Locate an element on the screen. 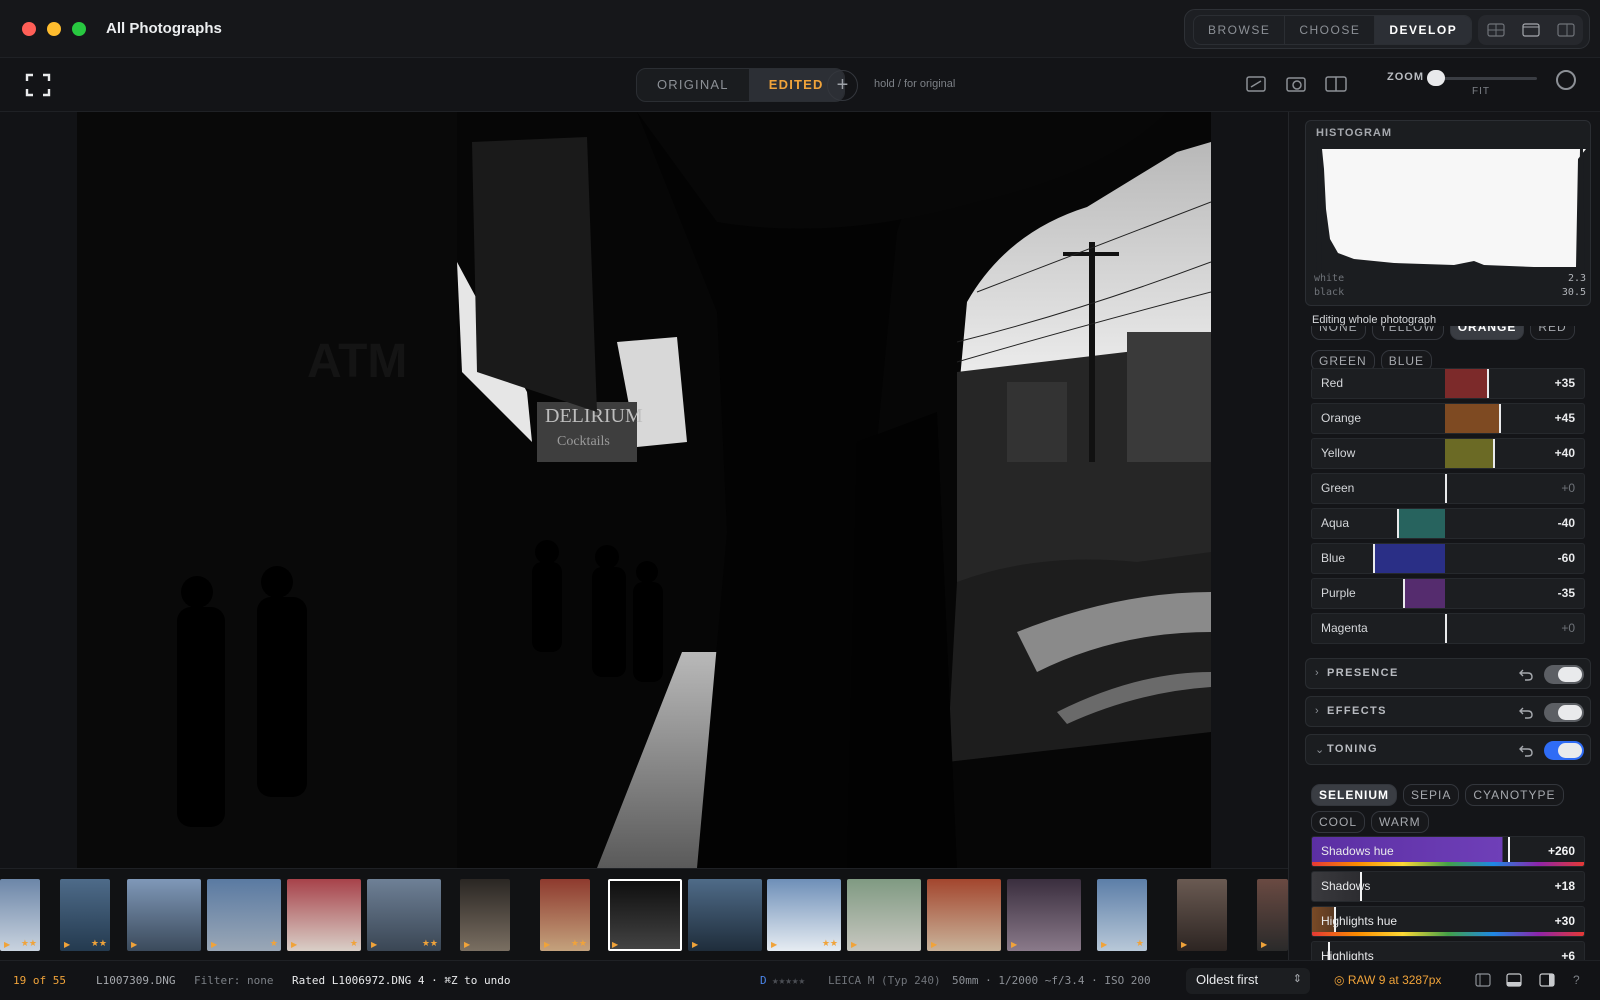 The height and width of the screenshot is (1000, 1600). minimize-window-button is located at coordinates (54, 29).